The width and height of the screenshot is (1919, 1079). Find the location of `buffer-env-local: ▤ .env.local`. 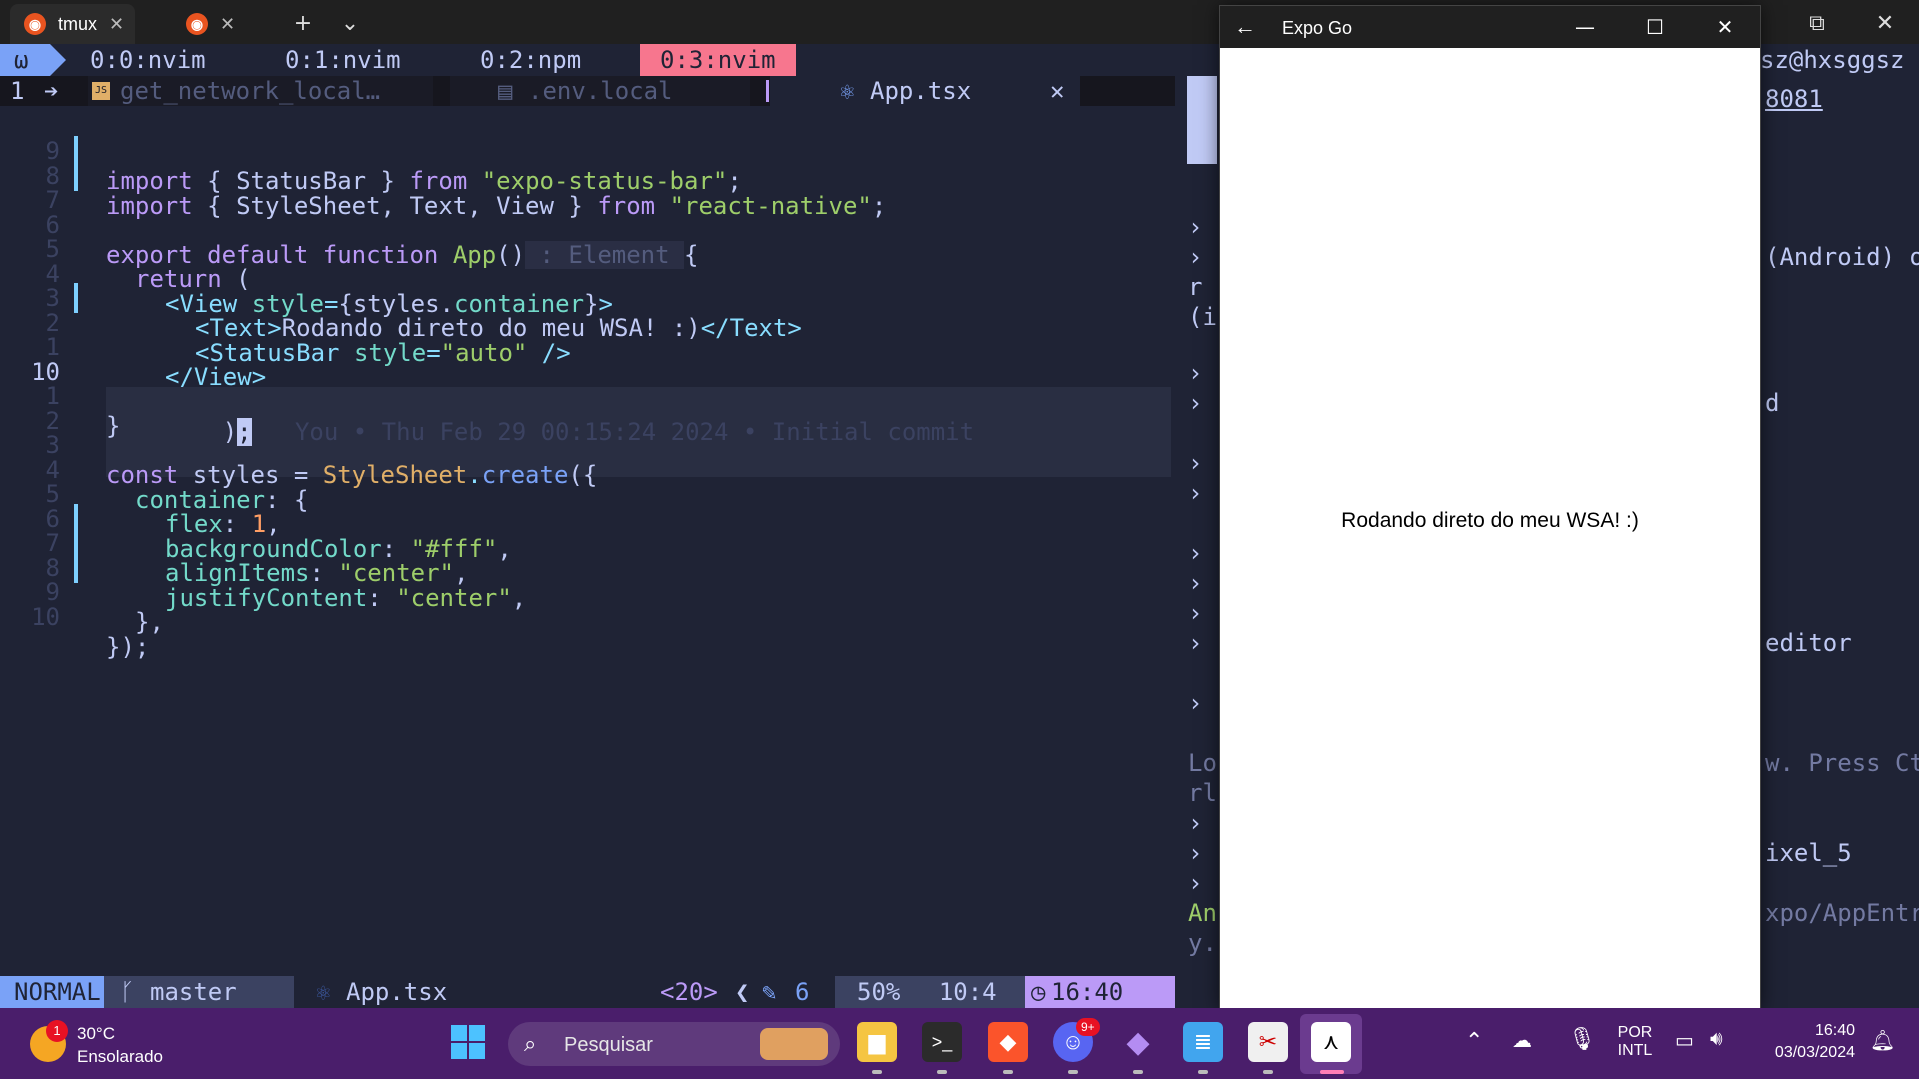

buffer-env-local: ▤ .env.local is located at coordinates (600, 91).